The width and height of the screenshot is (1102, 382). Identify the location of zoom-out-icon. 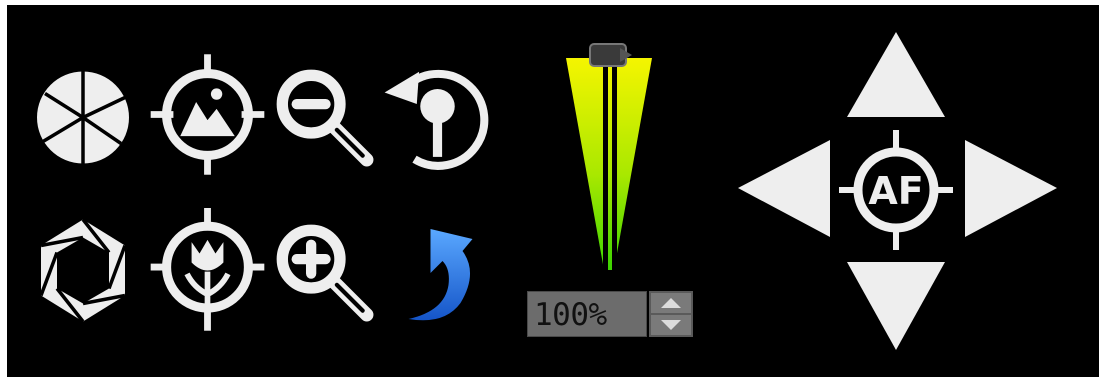
(323, 116).